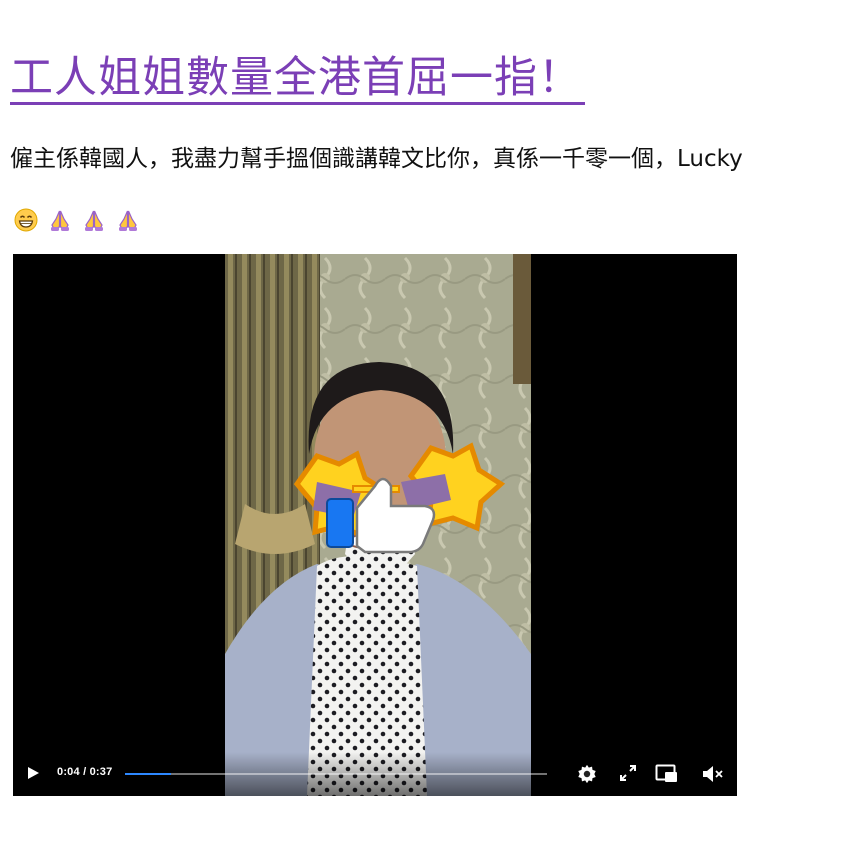 The image size is (848, 848). I want to click on time-readout: 0:04 / 0:37, so click(84, 772).